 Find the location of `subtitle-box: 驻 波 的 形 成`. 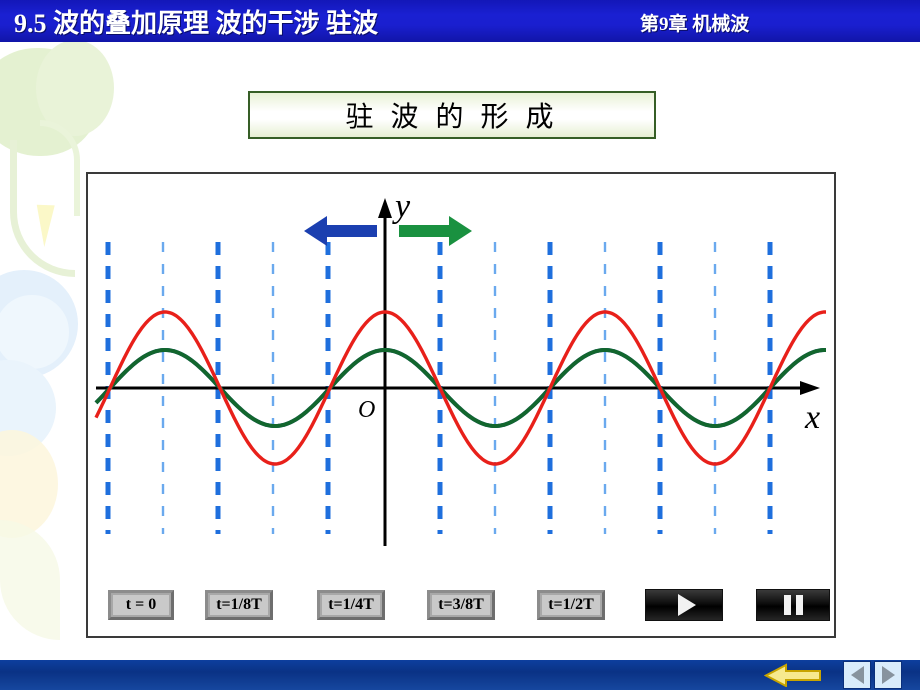

subtitle-box: 驻 波 的 形 成 is located at coordinates (452, 115).